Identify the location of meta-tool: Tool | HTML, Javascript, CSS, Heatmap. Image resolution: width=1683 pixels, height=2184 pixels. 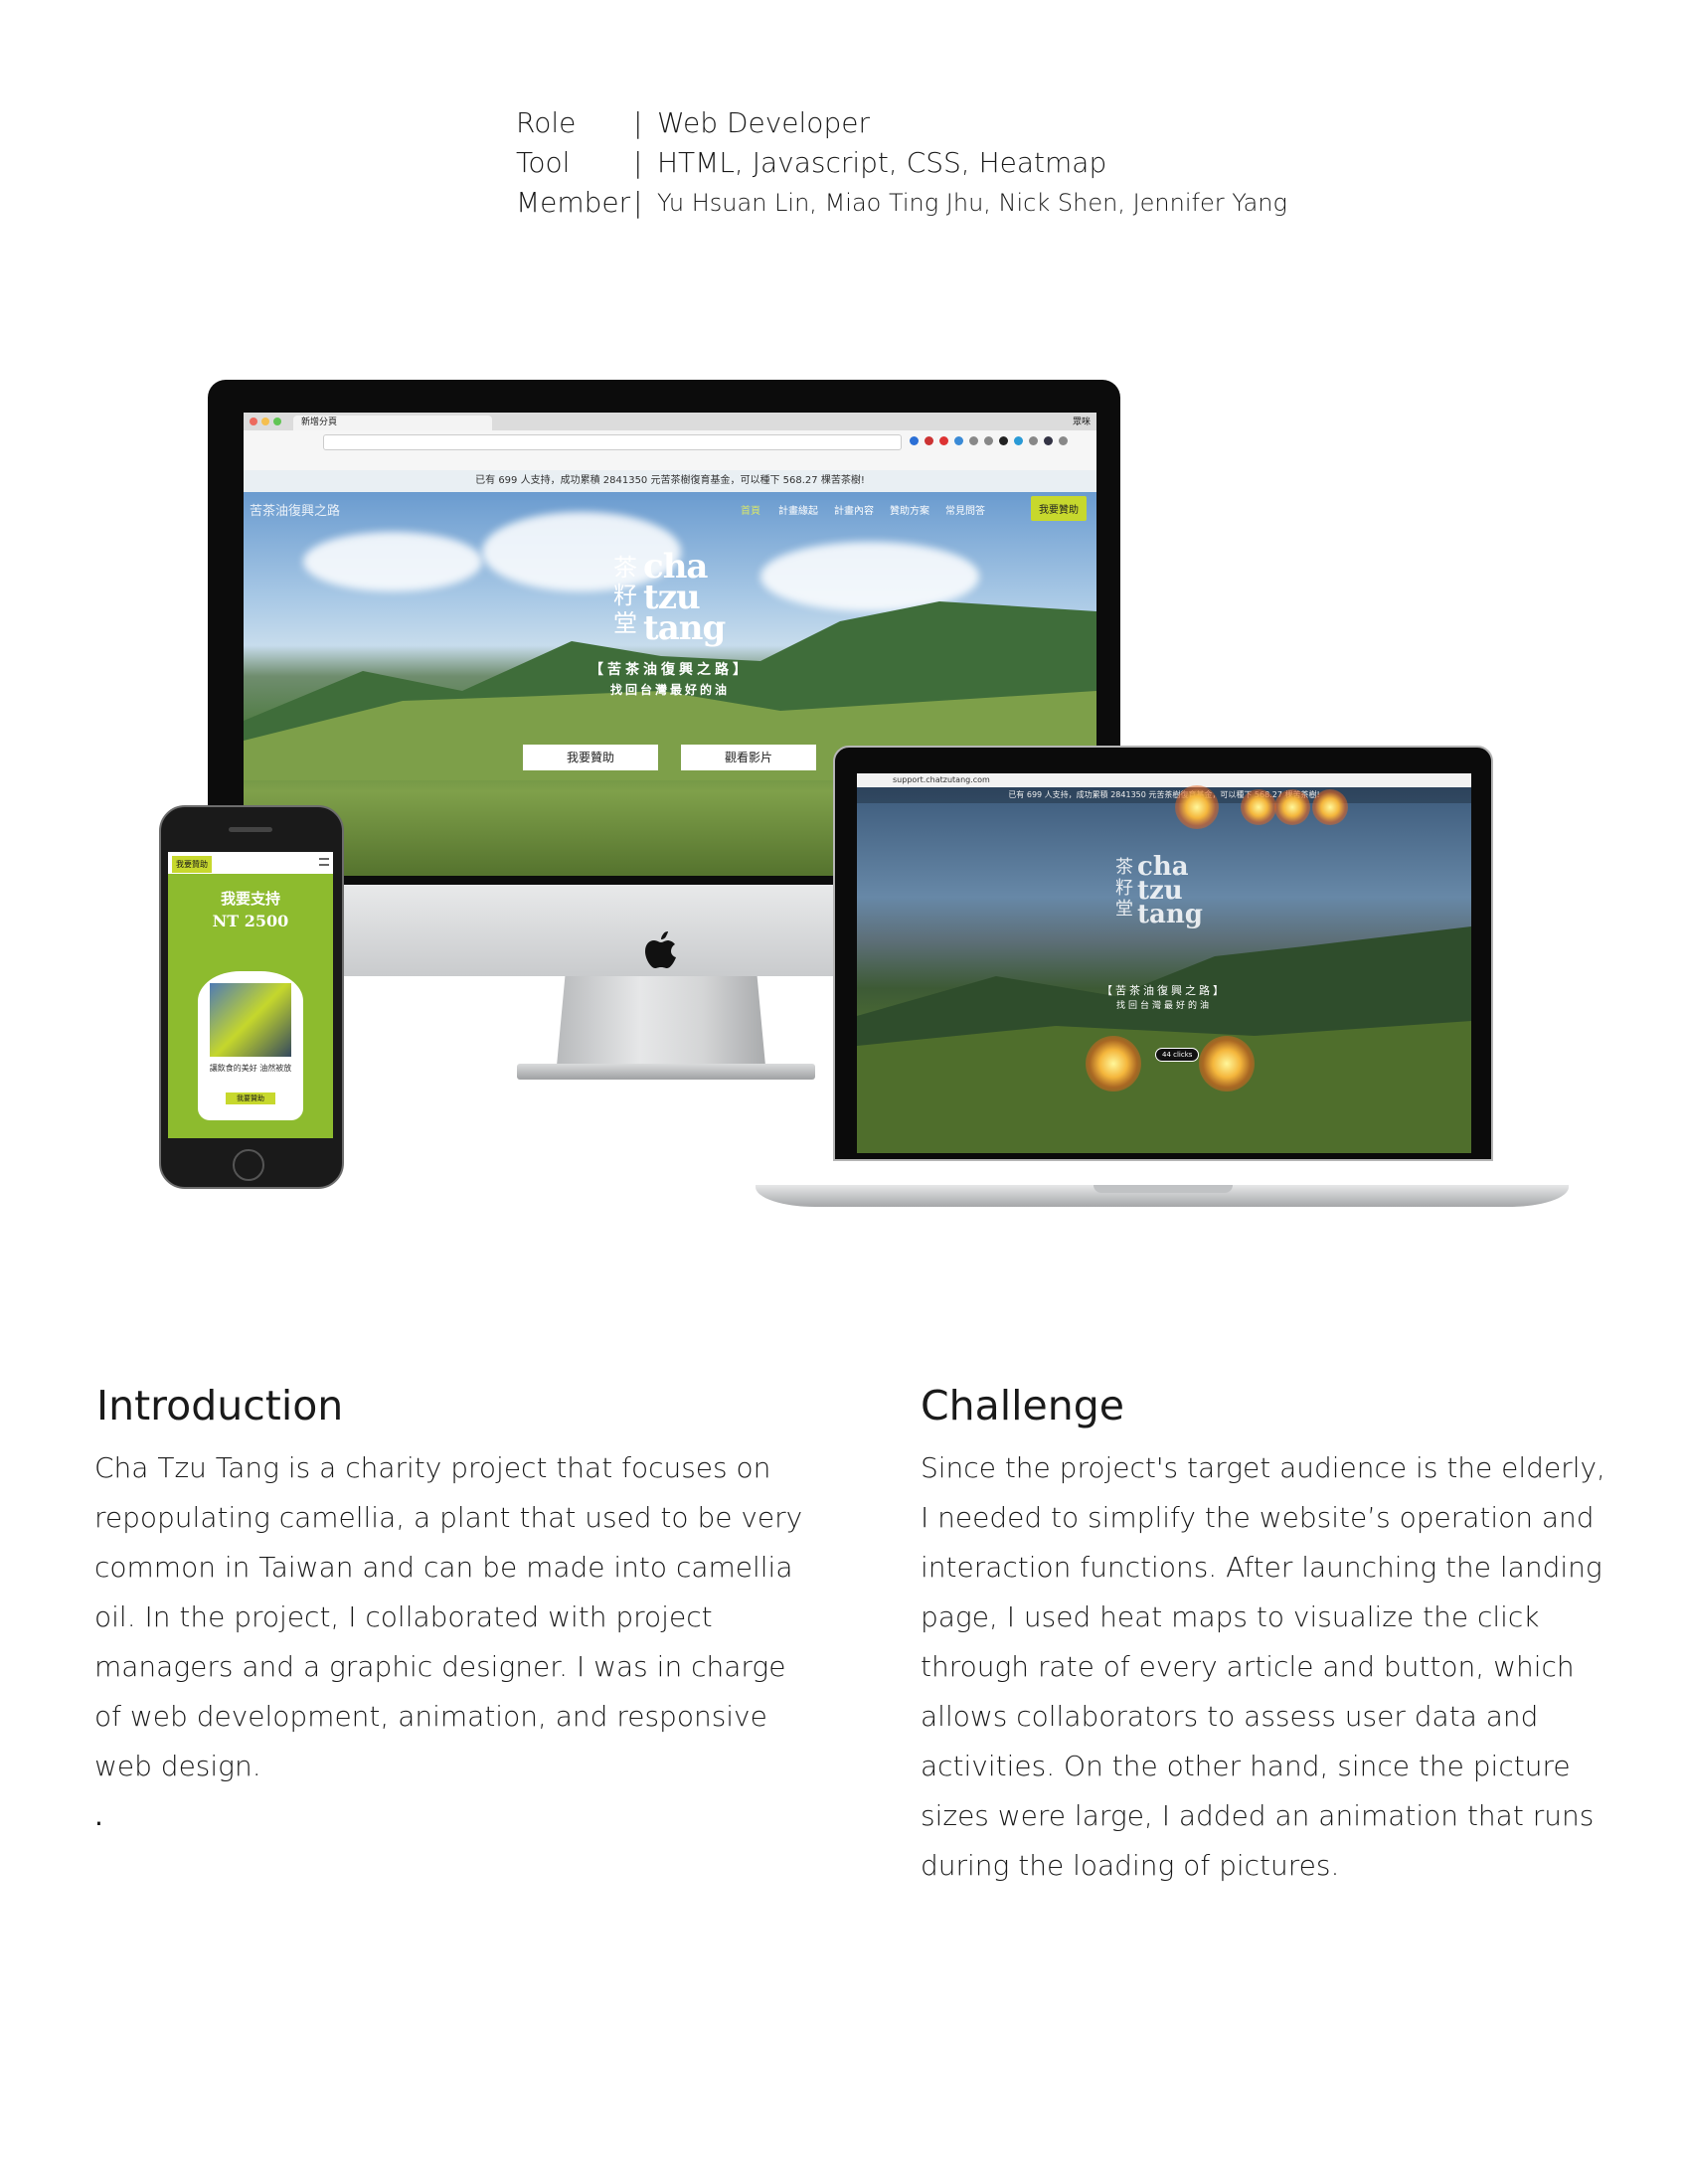
(901, 163).